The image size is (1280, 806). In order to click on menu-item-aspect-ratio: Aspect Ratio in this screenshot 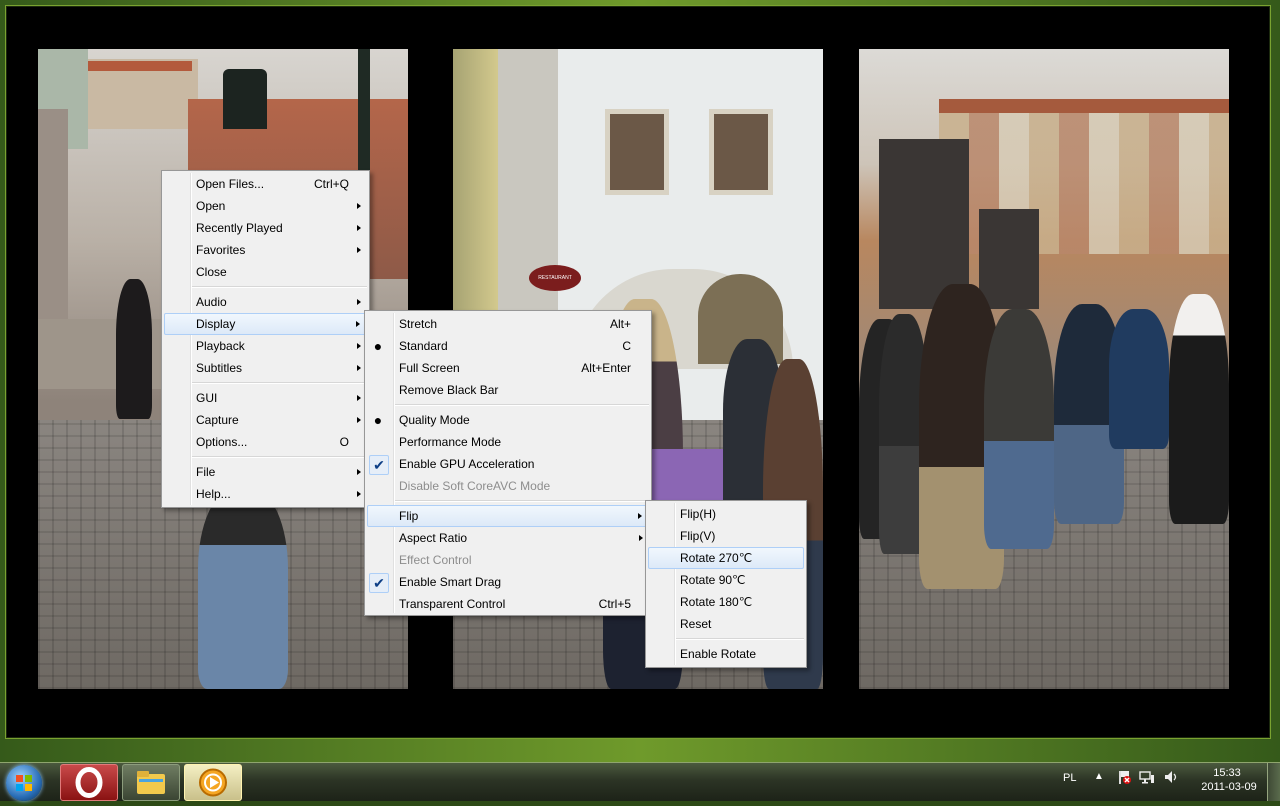, I will do `click(508, 538)`.